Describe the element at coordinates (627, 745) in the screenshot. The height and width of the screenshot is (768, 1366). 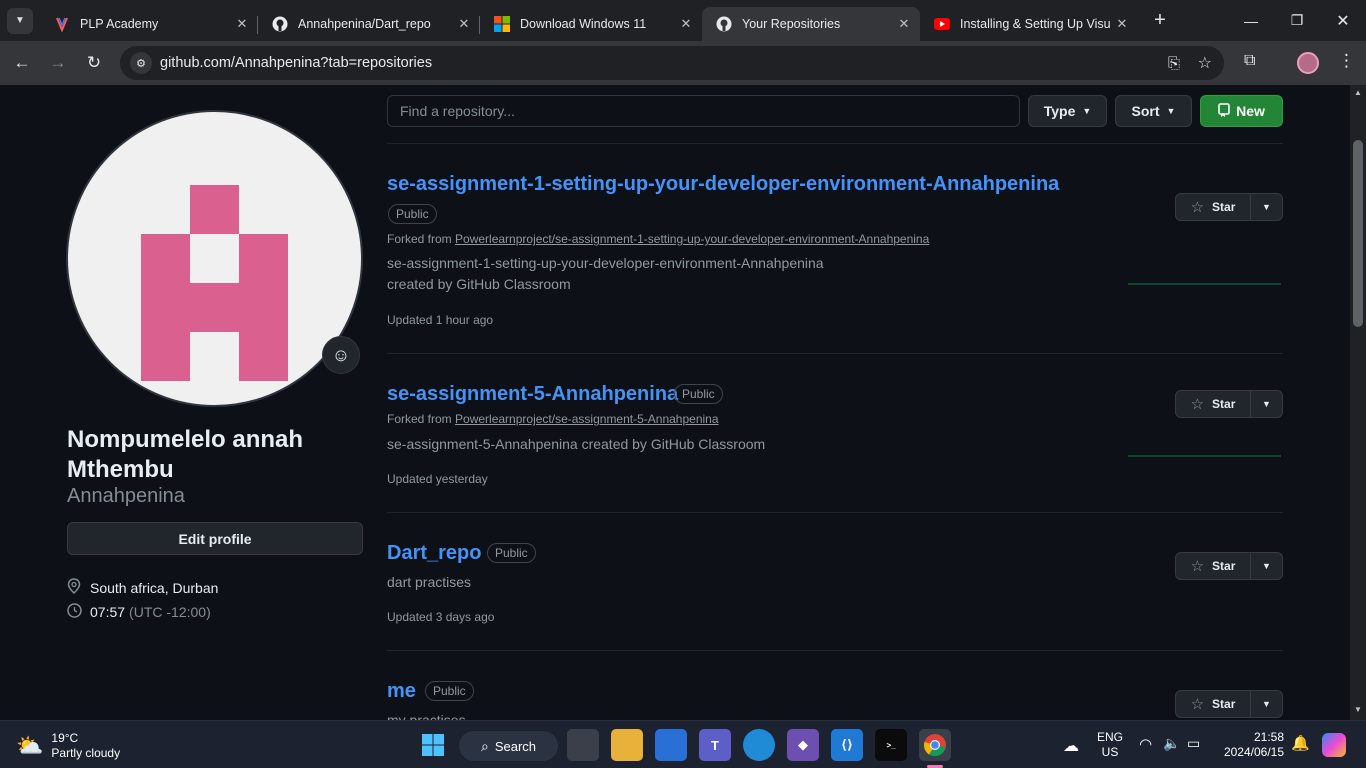
I see `file-explorer-icon` at that location.